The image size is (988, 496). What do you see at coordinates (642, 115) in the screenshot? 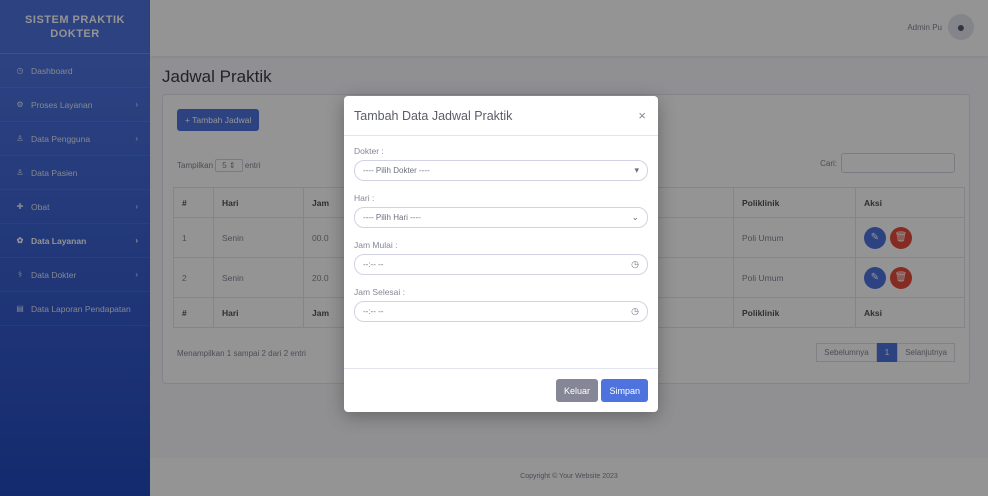
I see `close-icon: ×` at bounding box center [642, 115].